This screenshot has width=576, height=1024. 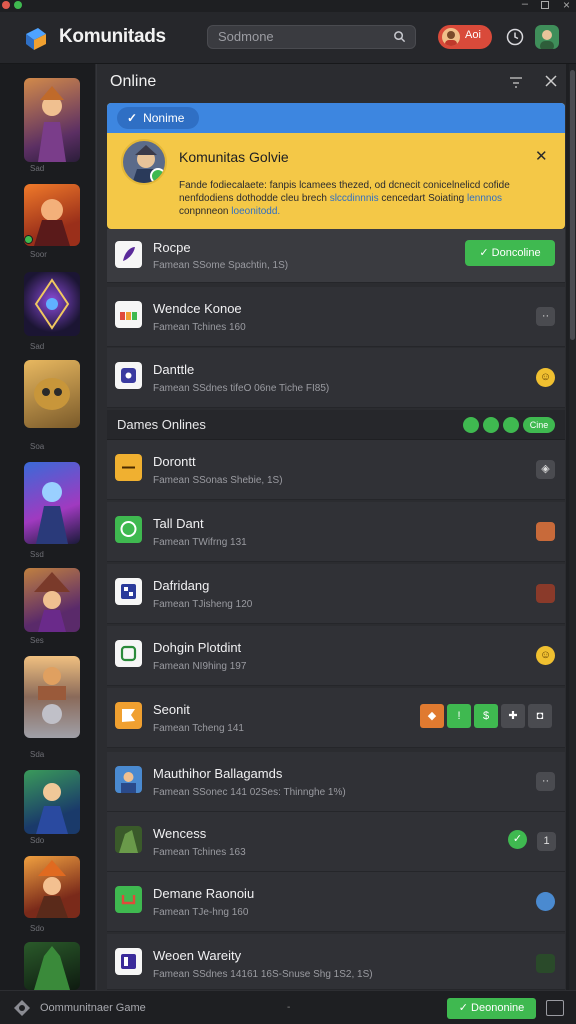 I want to click on game-label: Sdo, so click(x=37, y=928).